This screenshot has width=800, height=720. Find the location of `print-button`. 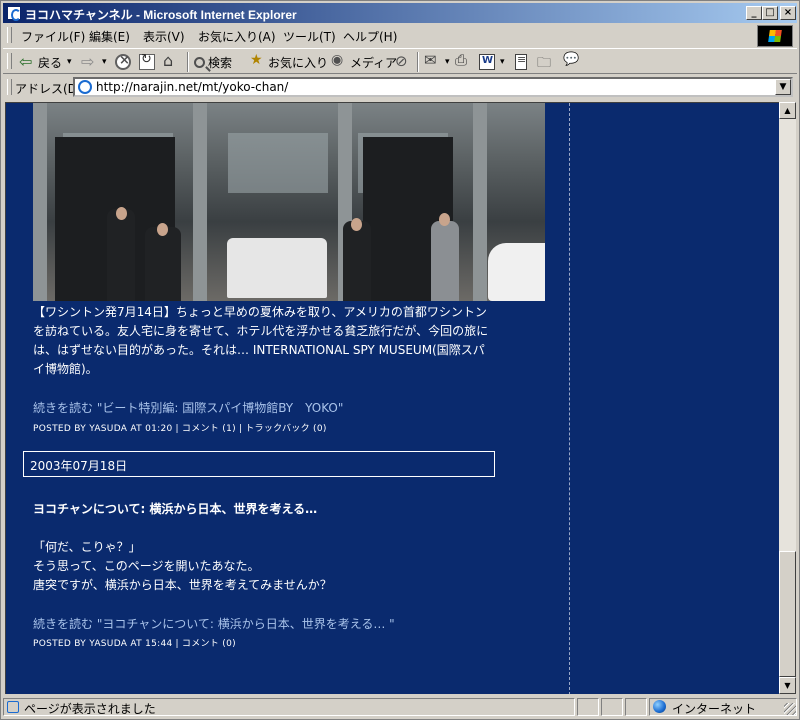

print-button is located at coordinates (463, 61).